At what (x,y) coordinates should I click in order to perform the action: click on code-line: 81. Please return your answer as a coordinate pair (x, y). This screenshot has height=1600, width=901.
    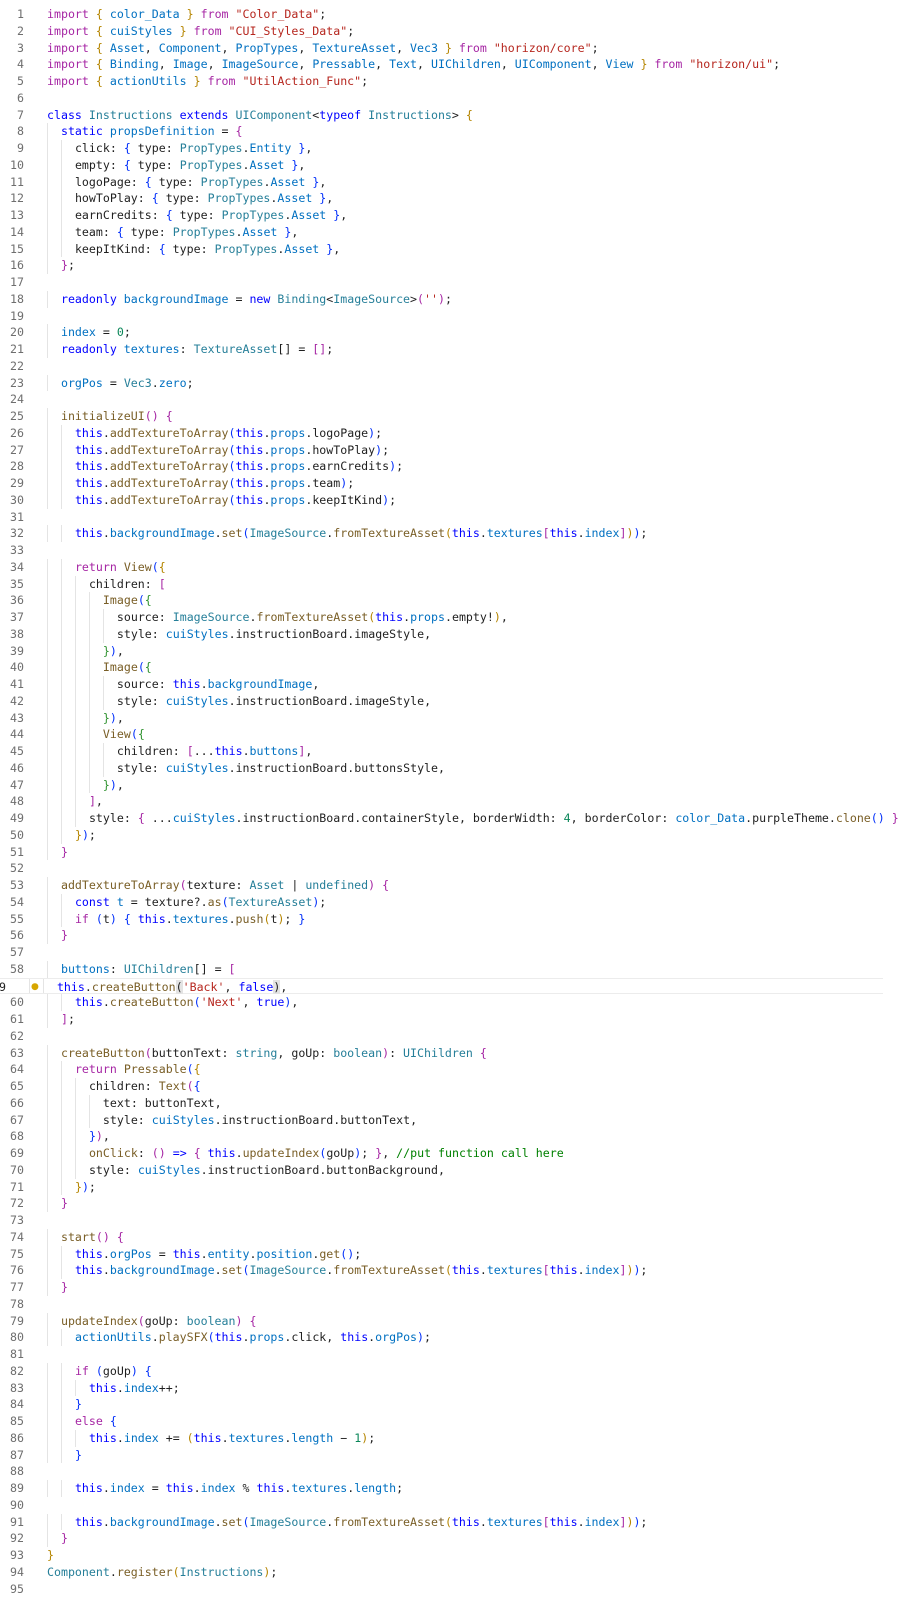
    Looking at the image, I should click on (450, 1354).